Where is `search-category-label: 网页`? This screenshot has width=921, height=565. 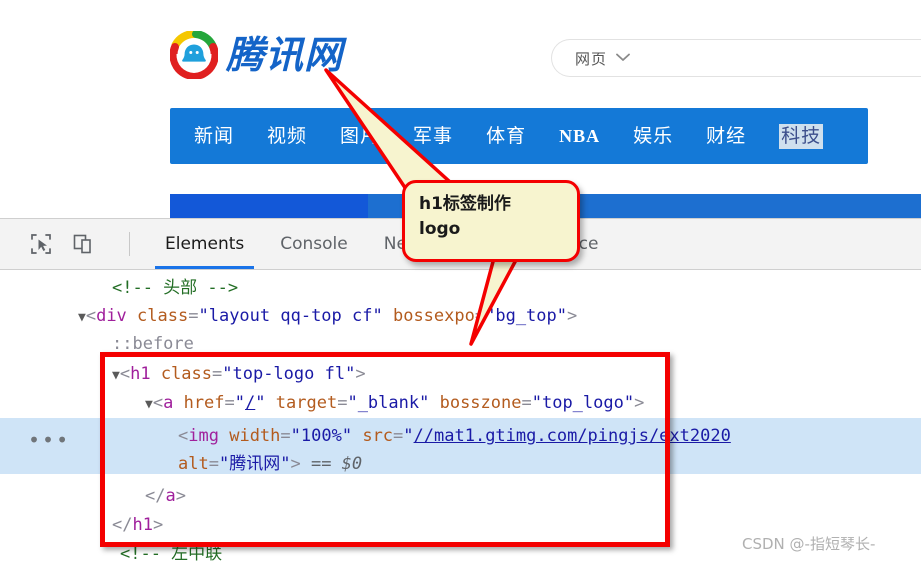 search-category-label: 网页 is located at coordinates (591, 58).